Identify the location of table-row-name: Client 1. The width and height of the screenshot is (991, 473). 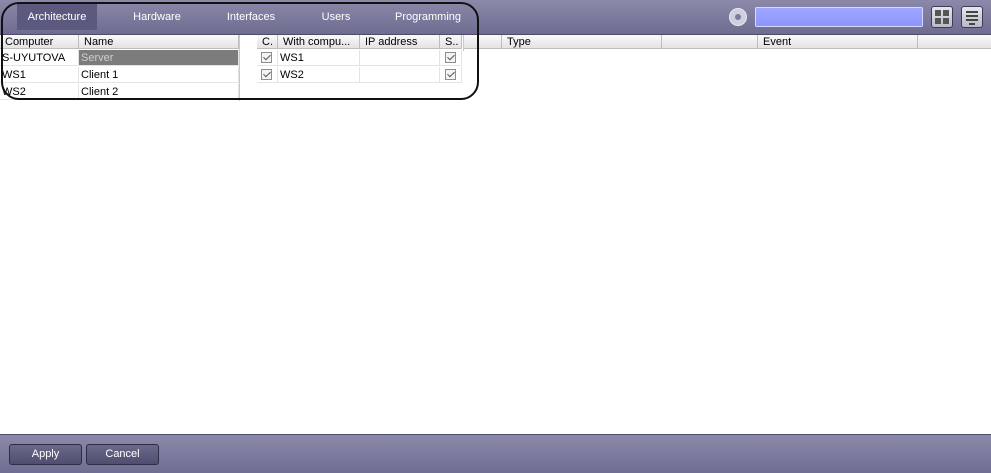
(159, 75).